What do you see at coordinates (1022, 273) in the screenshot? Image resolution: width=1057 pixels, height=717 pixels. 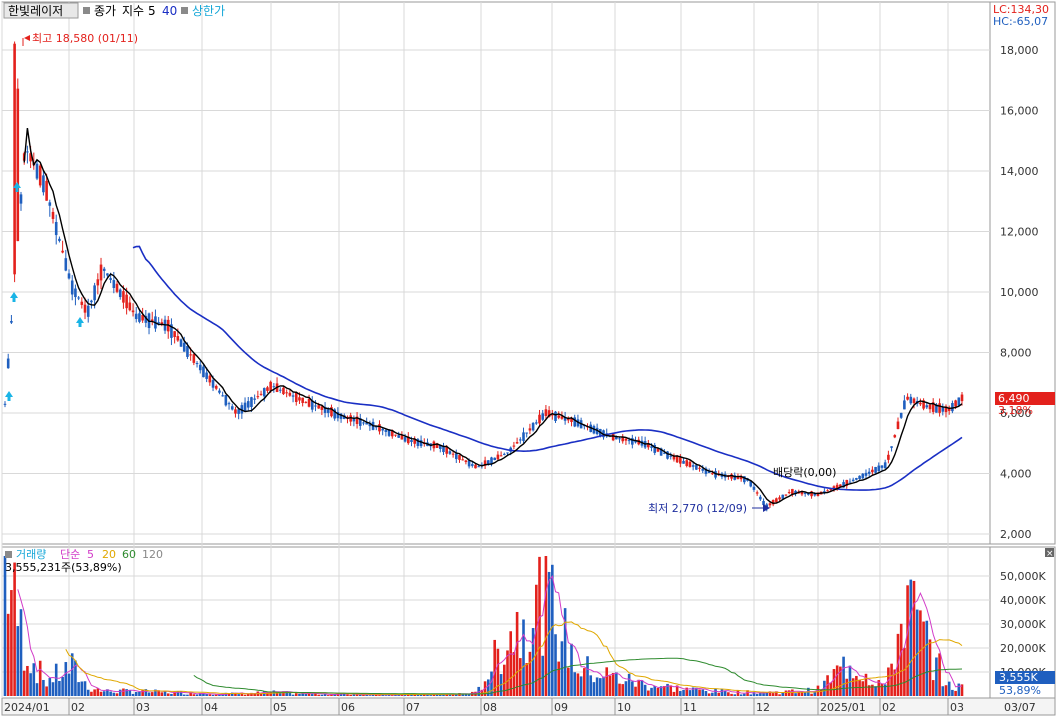 I see `price-axis-panel` at bounding box center [1022, 273].